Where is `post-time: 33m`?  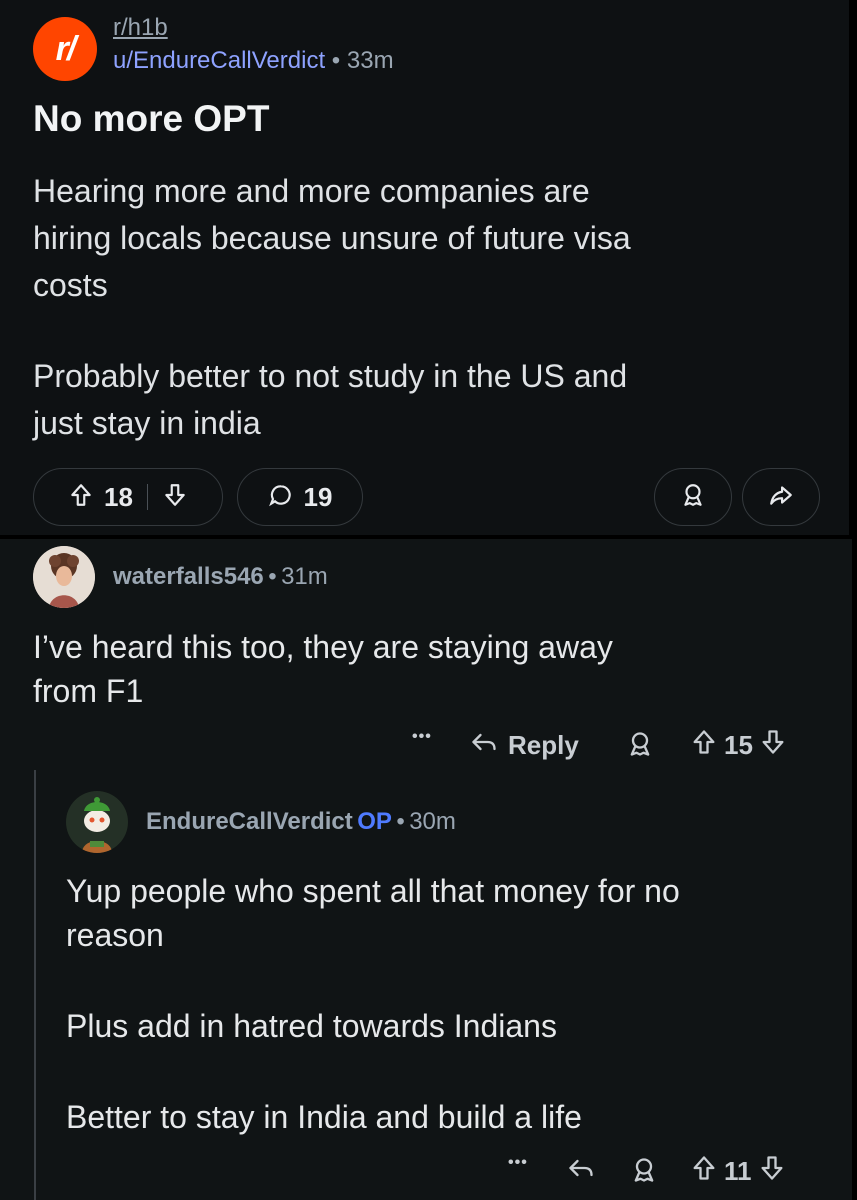
post-time: 33m is located at coordinates (370, 60).